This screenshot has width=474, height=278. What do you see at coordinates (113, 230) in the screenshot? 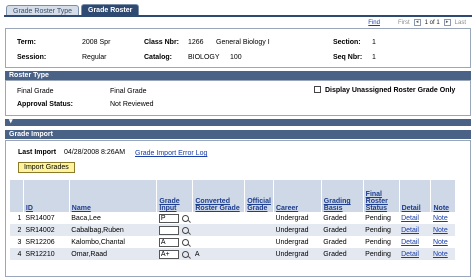
I see `student-name: Cabalbag,Ruben` at bounding box center [113, 230].